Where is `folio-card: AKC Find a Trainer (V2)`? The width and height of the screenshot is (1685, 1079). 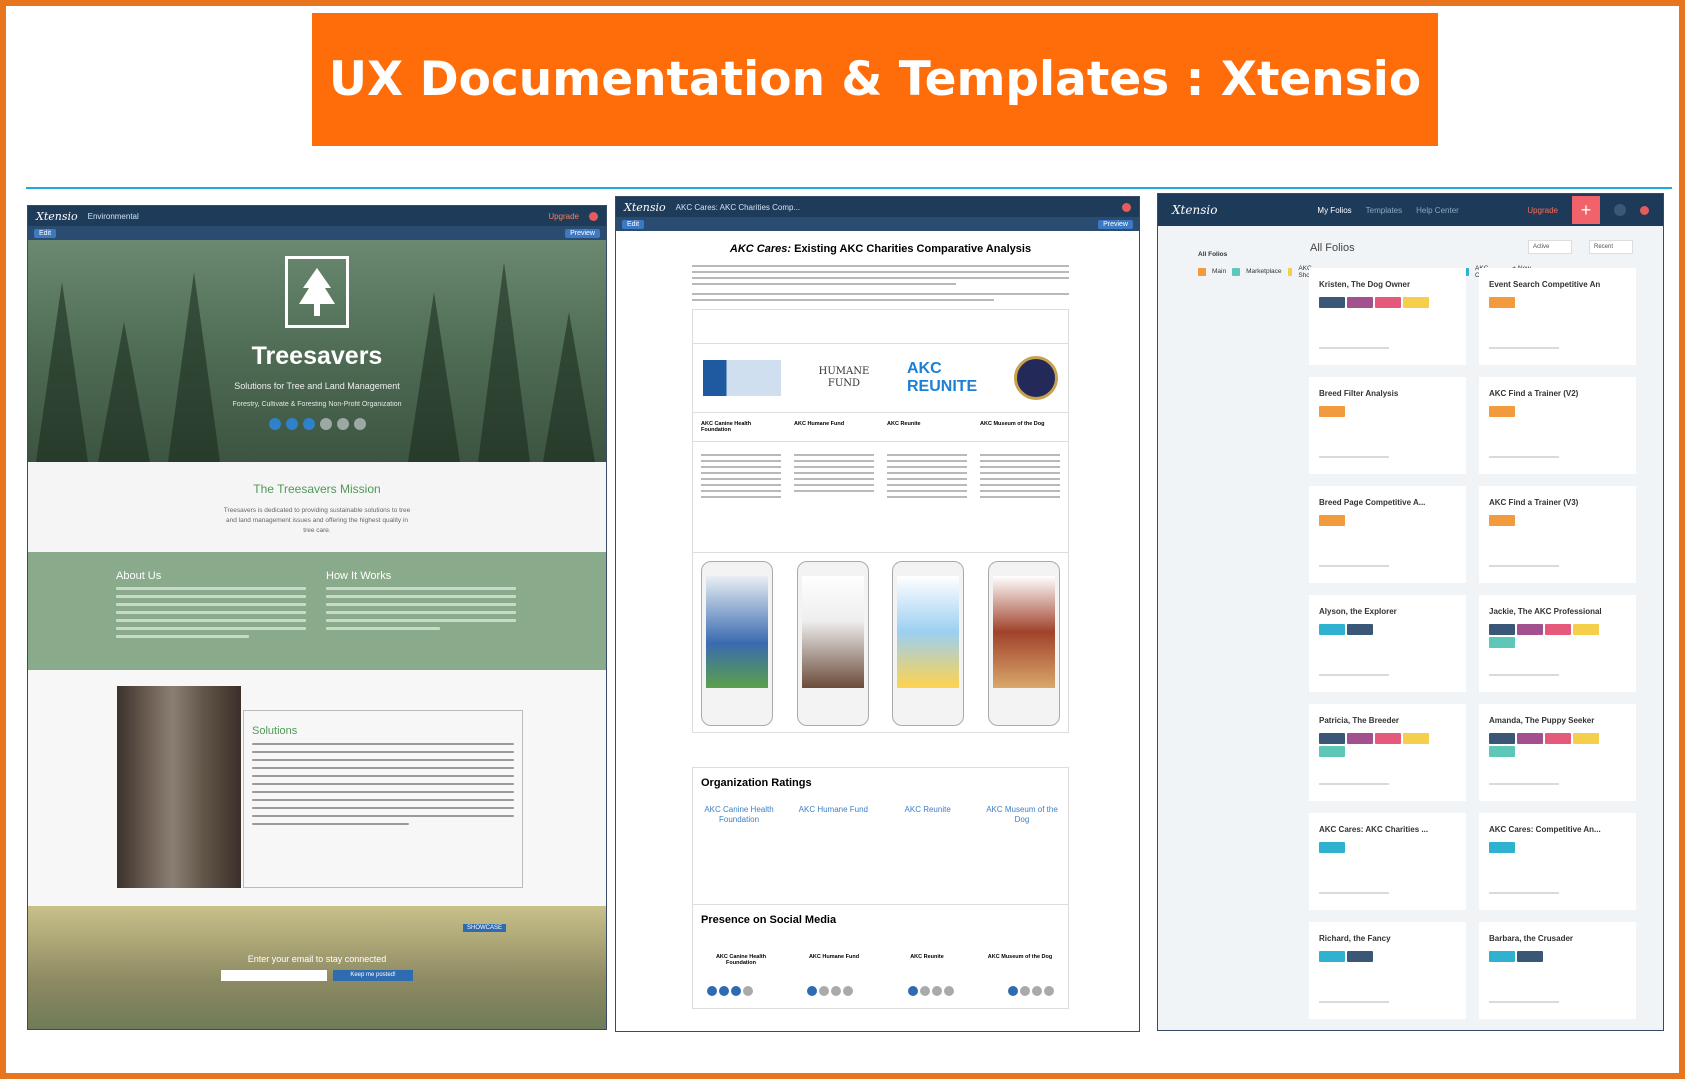
folio-card: AKC Find a Trainer (V2) is located at coordinates (1557, 425).